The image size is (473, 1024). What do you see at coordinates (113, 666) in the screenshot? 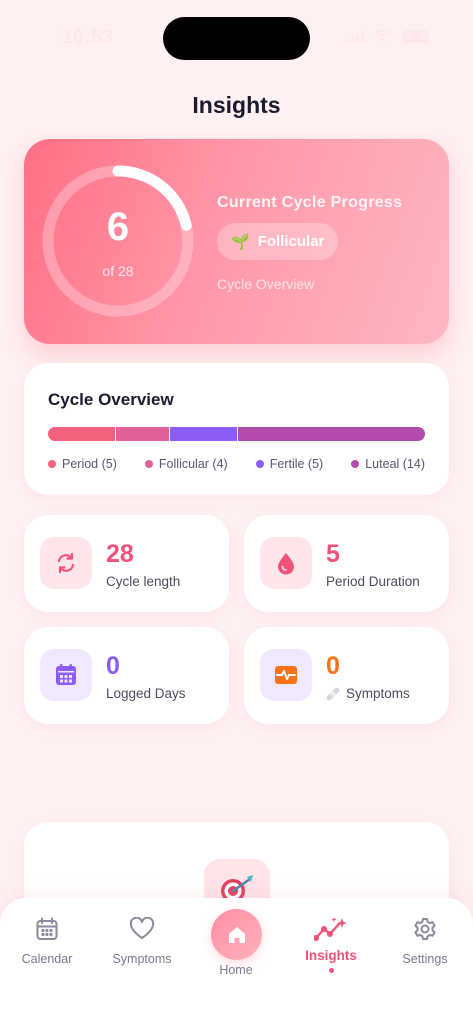
I see `logged-days-value: 0` at bounding box center [113, 666].